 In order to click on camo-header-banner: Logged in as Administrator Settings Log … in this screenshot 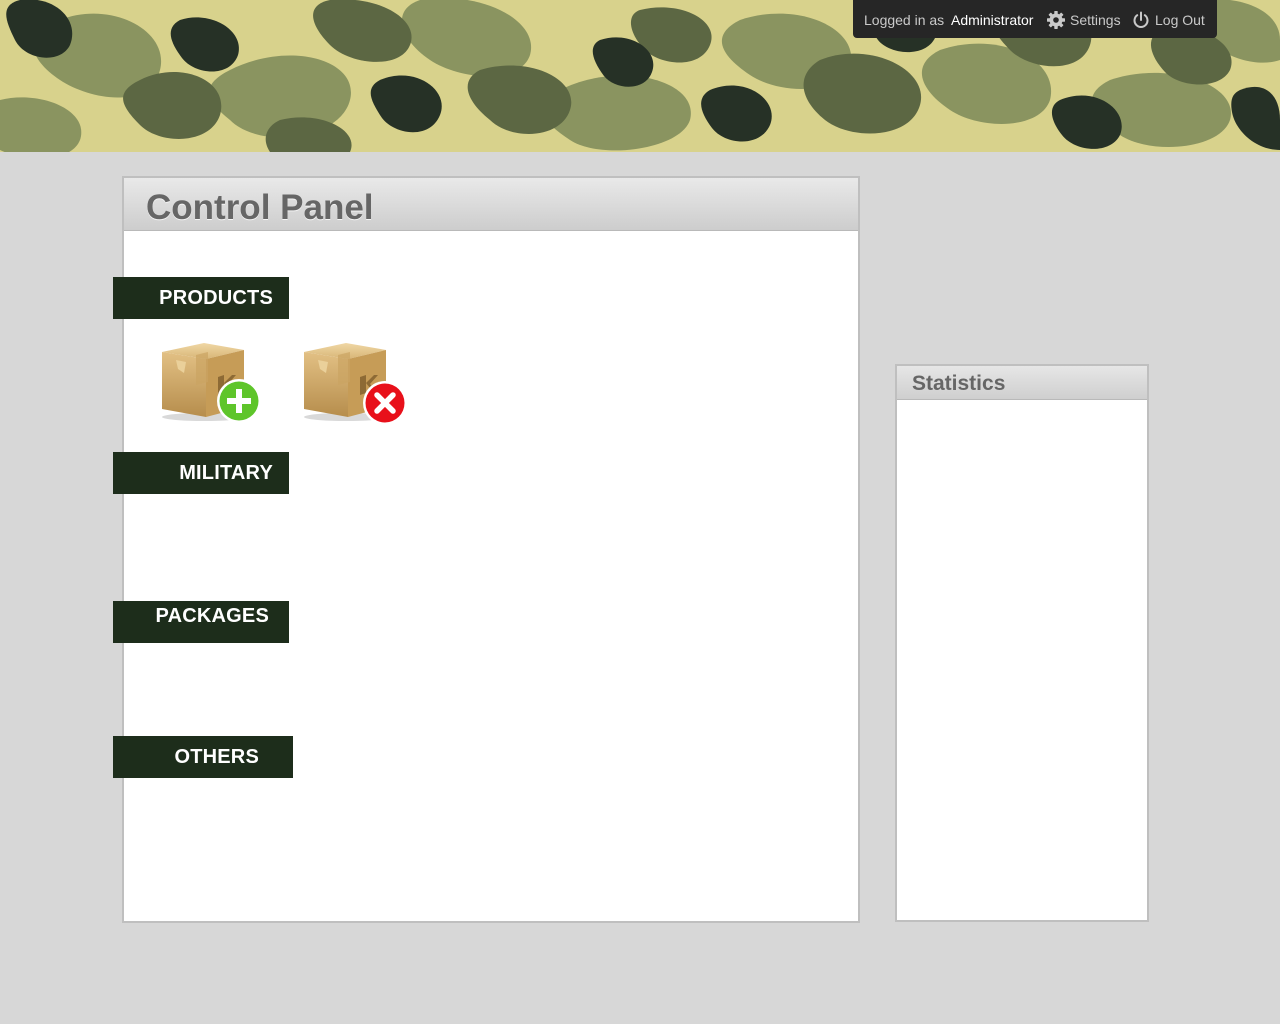, I will do `click(640, 76)`.